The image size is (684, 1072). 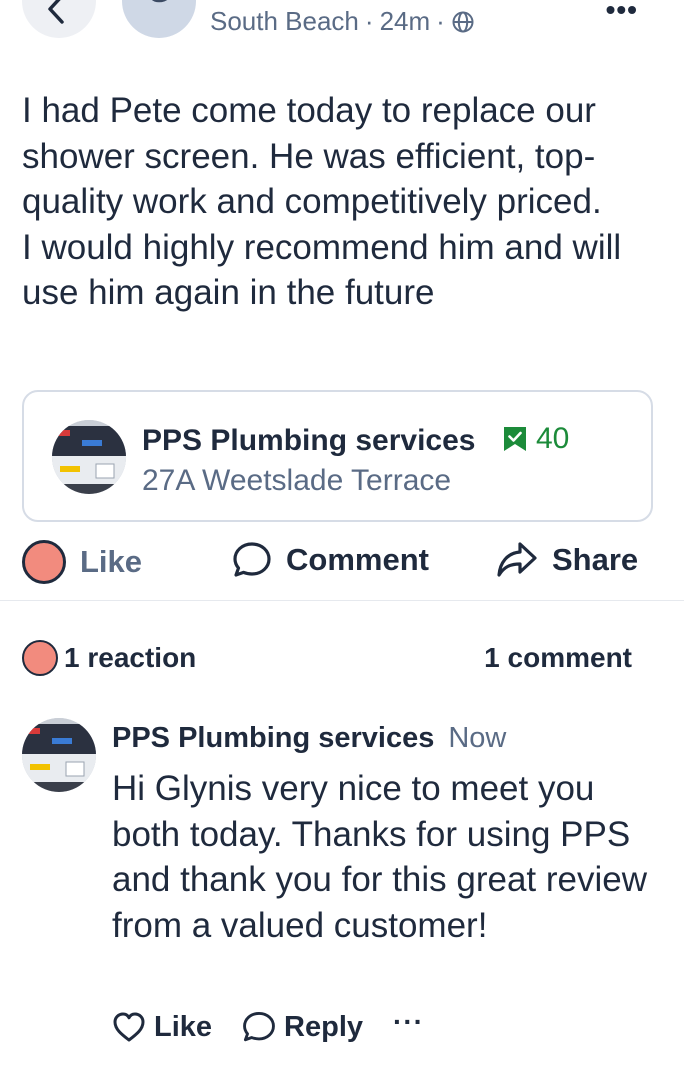 What do you see at coordinates (183, 1026) in the screenshot?
I see `comment-like-label: Like` at bounding box center [183, 1026].